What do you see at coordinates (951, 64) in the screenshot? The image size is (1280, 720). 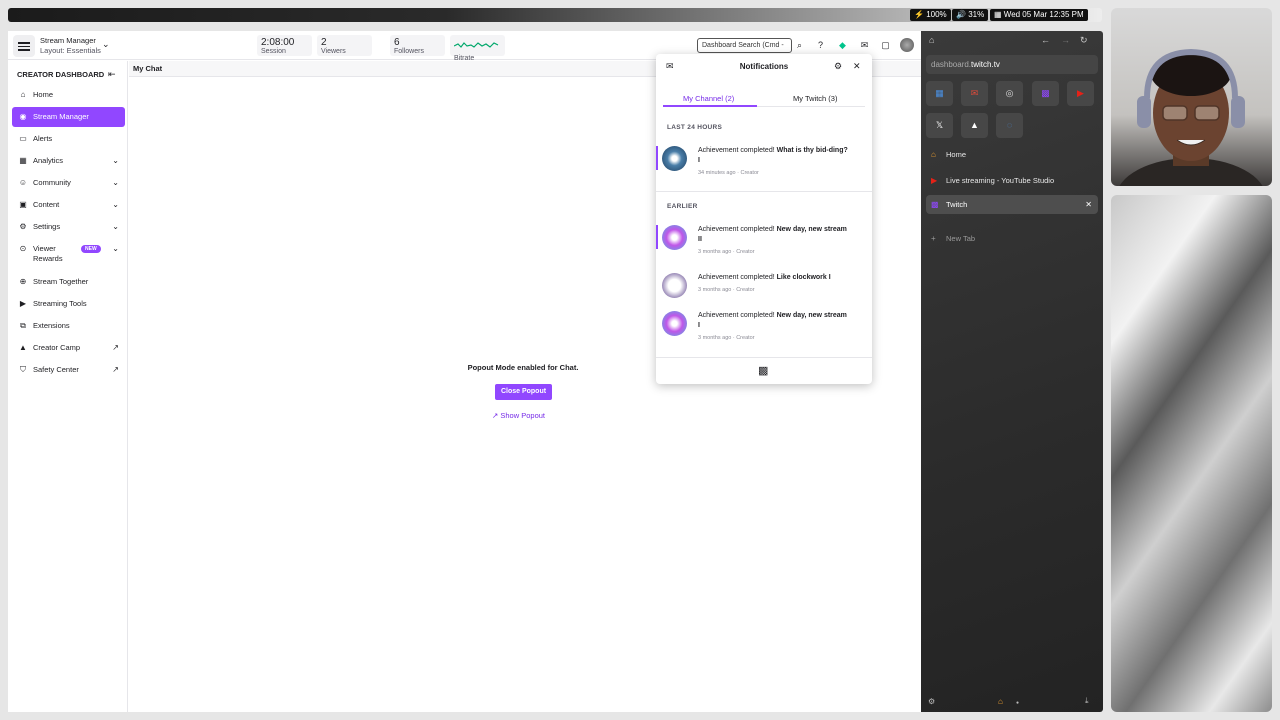 I see `url-domain: dashboard.` at bounding box center [951, 64].